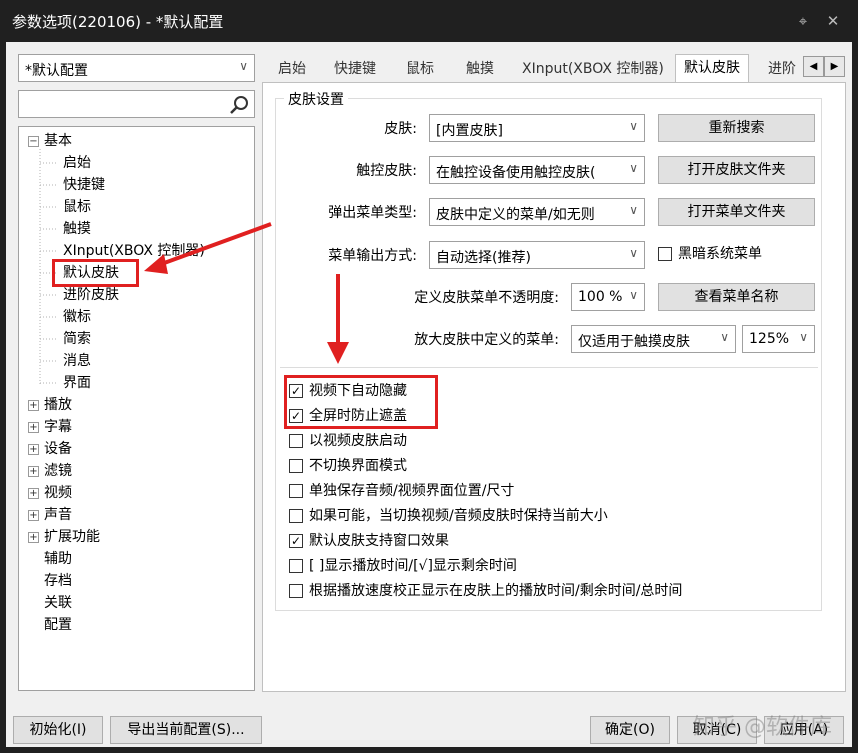 The image size is (858, 753). Describe the element at coordinates (246, 293) in the screenshot. I see `annotation-arrows` at that location.